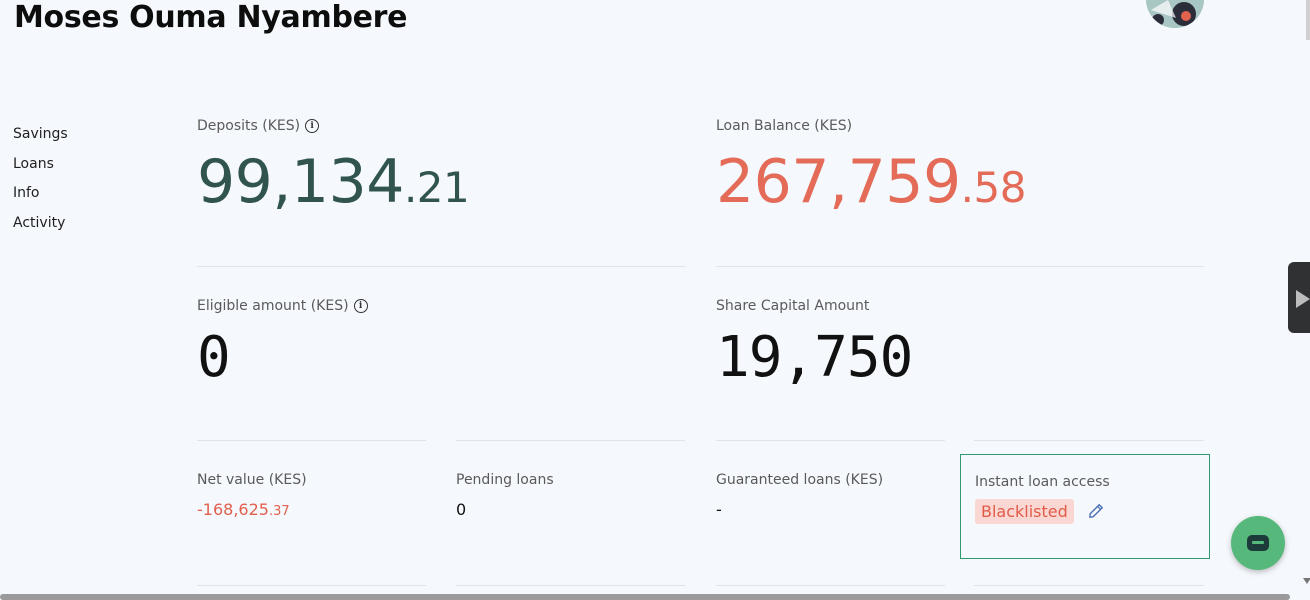 This screenshot has height=600, width=1310. Describe the element at coordinates (505, 480) in the screenshot. I see `pending-loans-label: Pending loans` at that location.